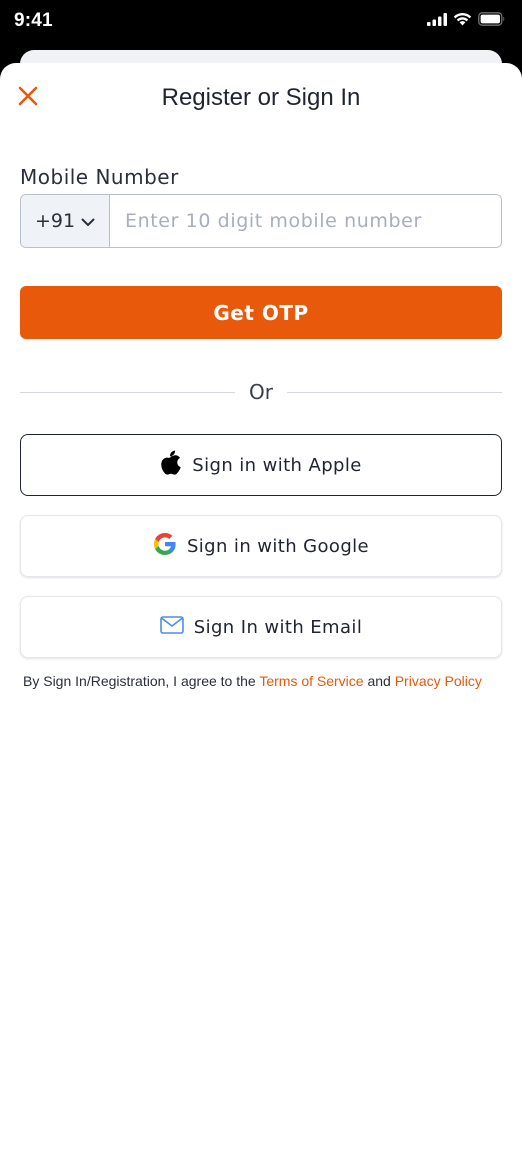 The image size is (522, 1158). What do you see at coordinates (437, 21) in the screenshot?
I see `cellular-signal-icon` at bounding box center [437, 21].